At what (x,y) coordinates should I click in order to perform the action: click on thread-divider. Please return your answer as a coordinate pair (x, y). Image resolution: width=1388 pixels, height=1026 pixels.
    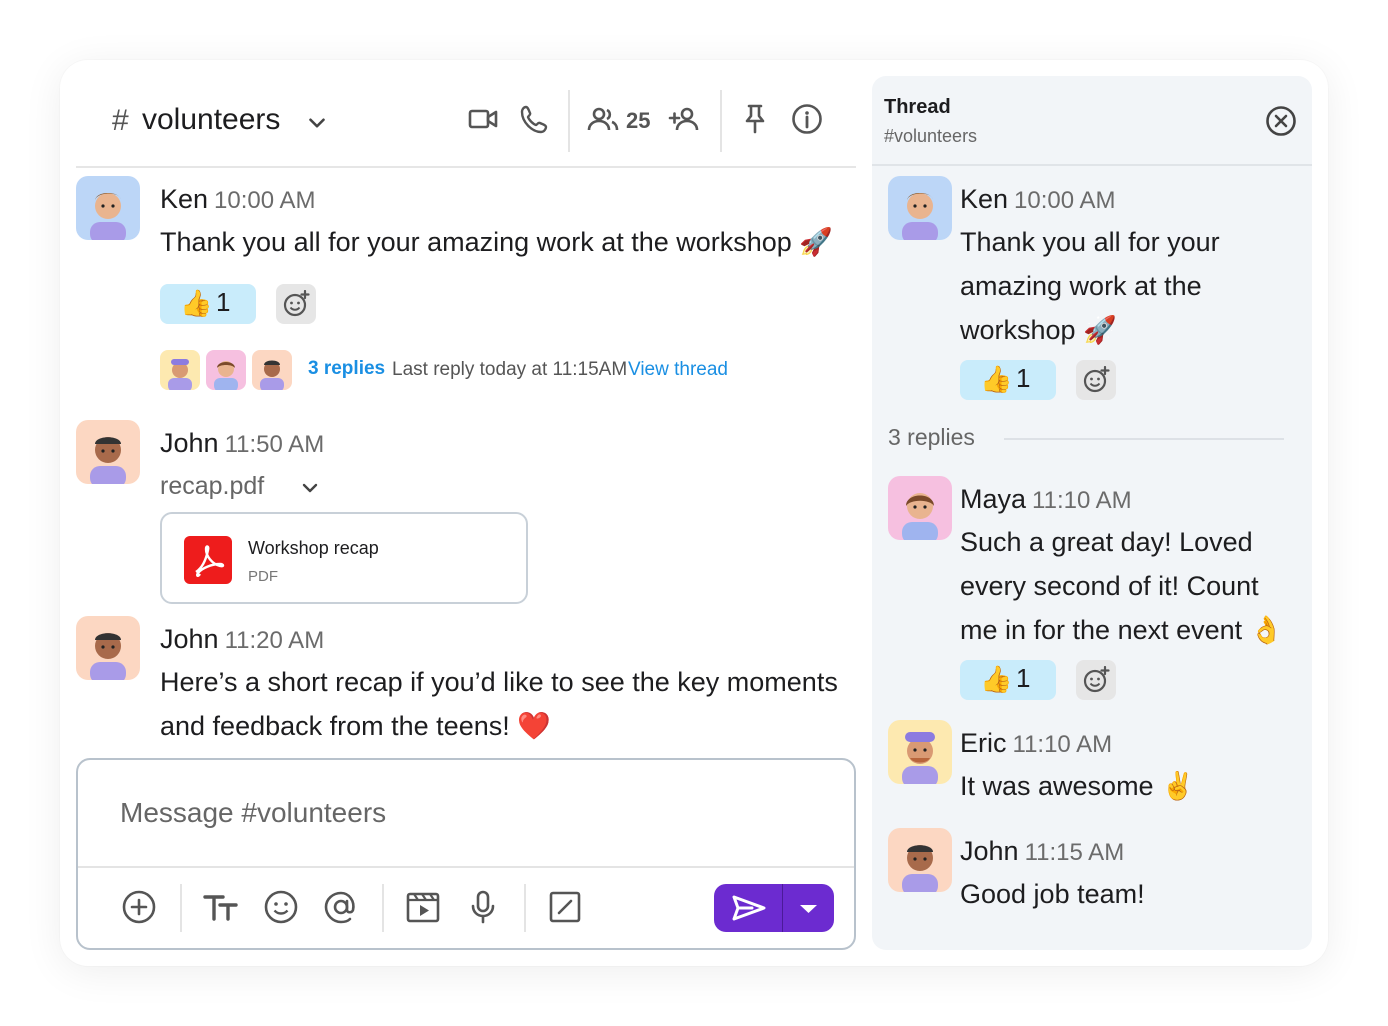
    Looking at the image, I should click on (1092, 165).